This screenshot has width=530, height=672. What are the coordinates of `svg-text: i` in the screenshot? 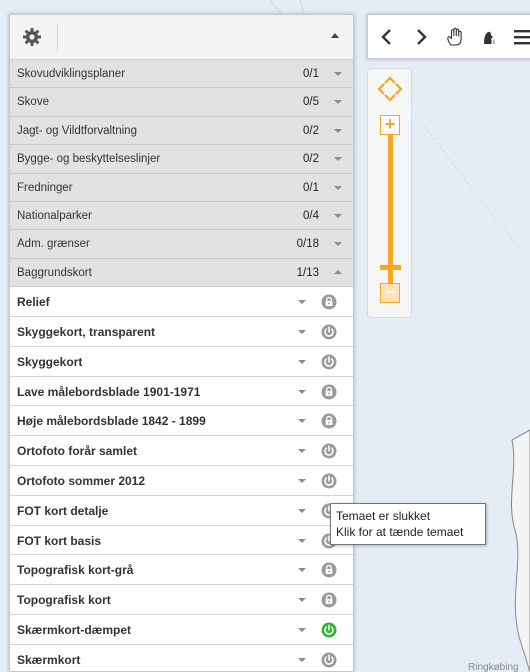 It's located at (494, 42).